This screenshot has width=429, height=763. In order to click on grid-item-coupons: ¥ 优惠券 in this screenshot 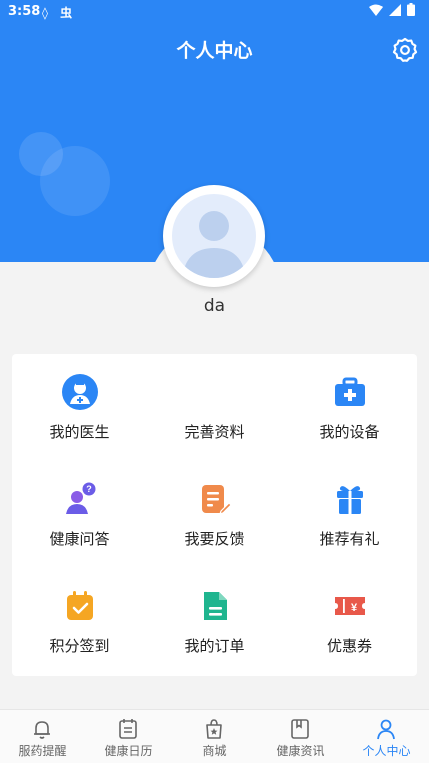, I will do `click(349, 621)`.